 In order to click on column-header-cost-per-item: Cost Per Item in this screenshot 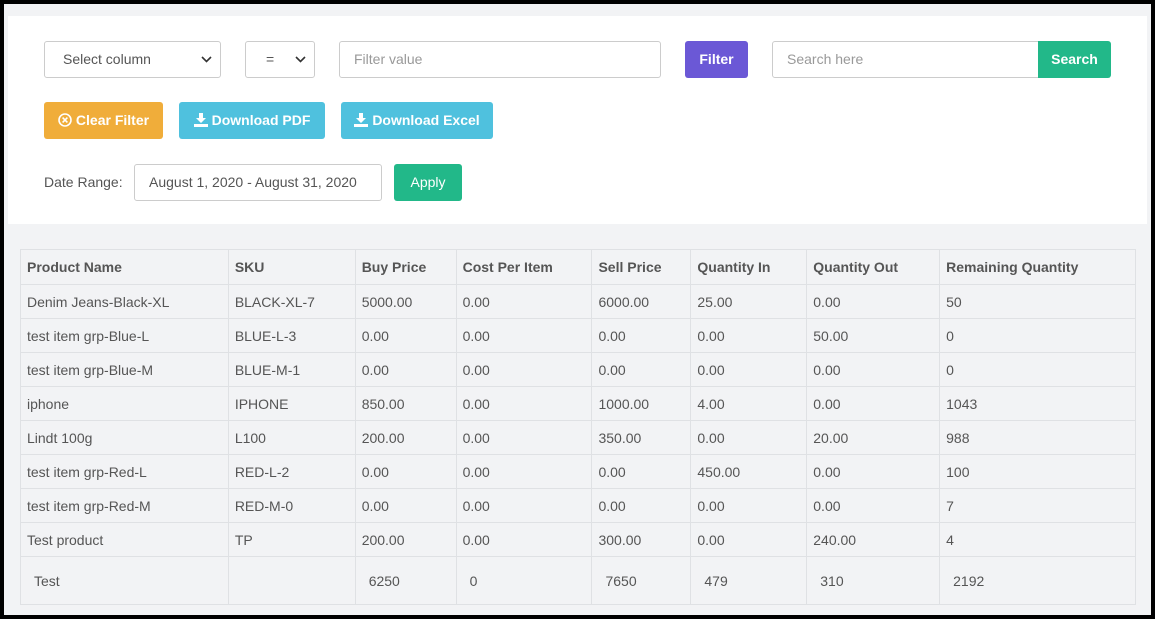, I will do `click(524, 267)`.